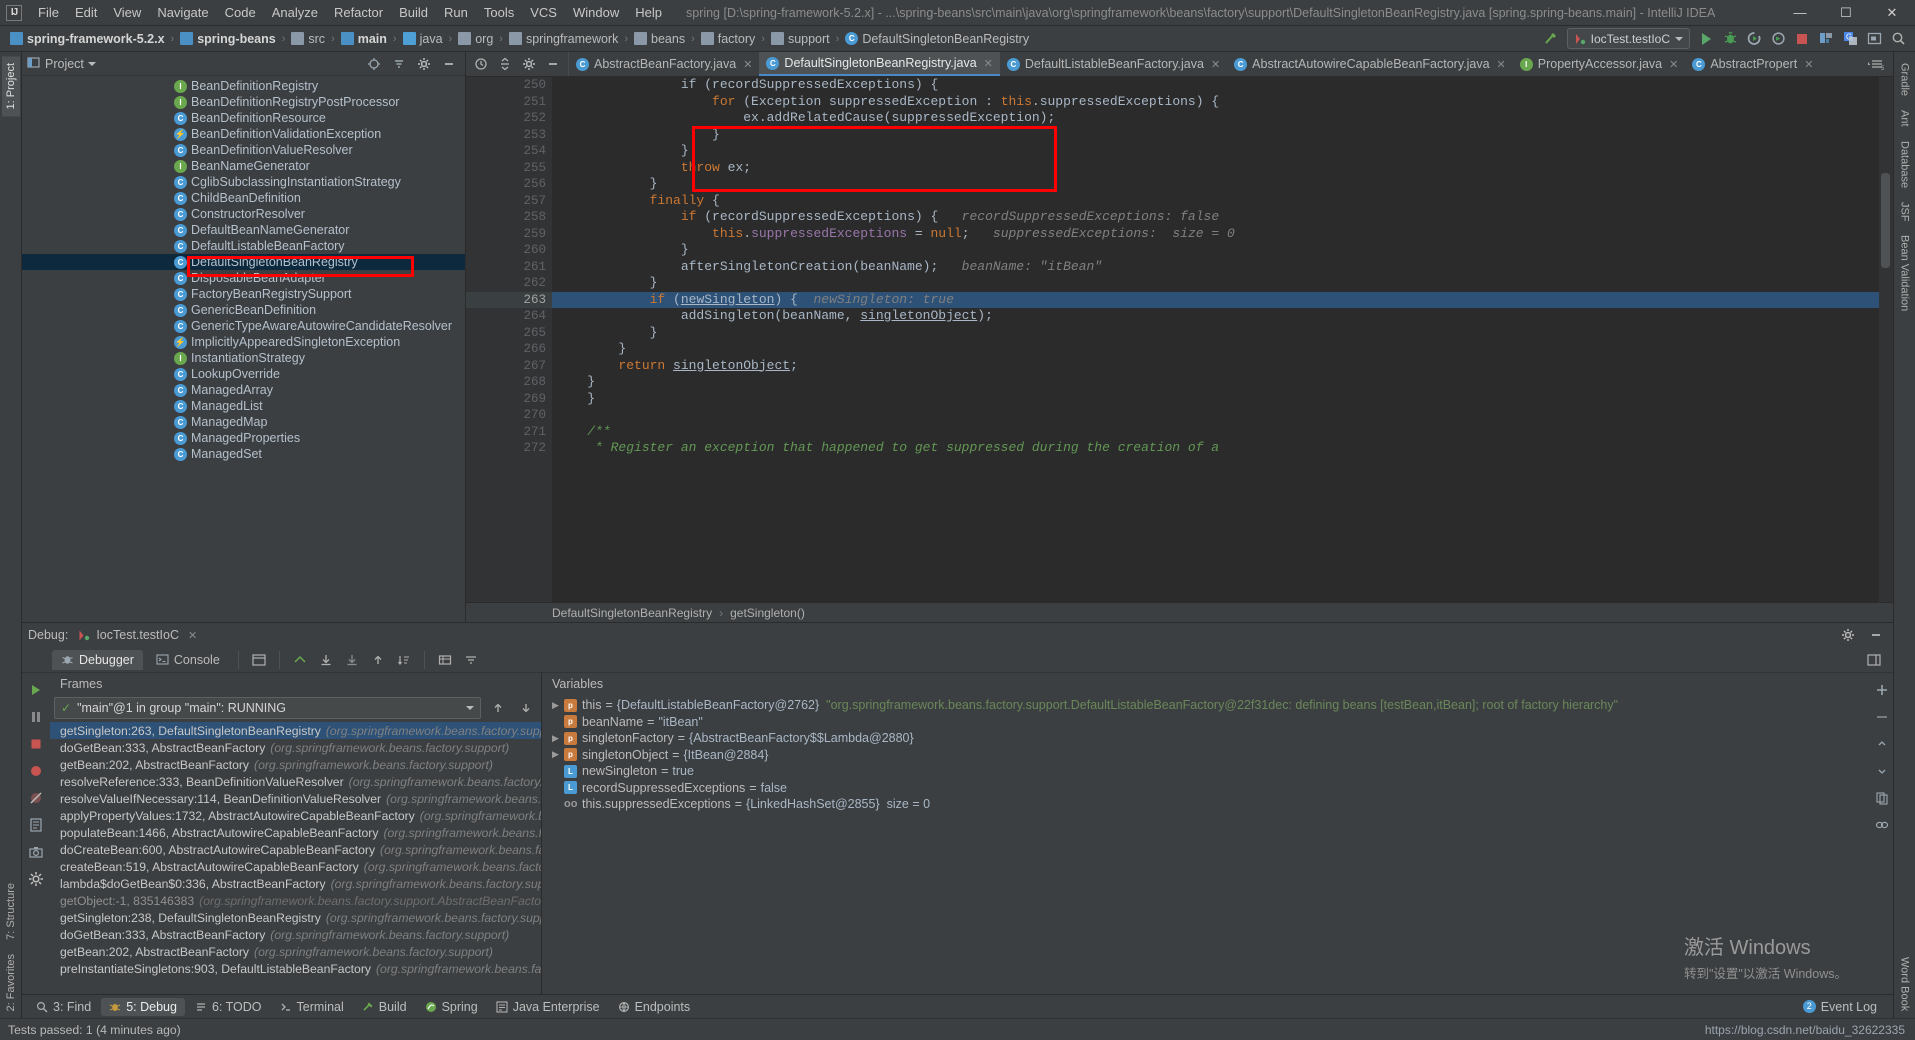 This screenshot has height=1040, width=1915. I want to click on tab-todo: 6: TODO, so click(228, 1007).